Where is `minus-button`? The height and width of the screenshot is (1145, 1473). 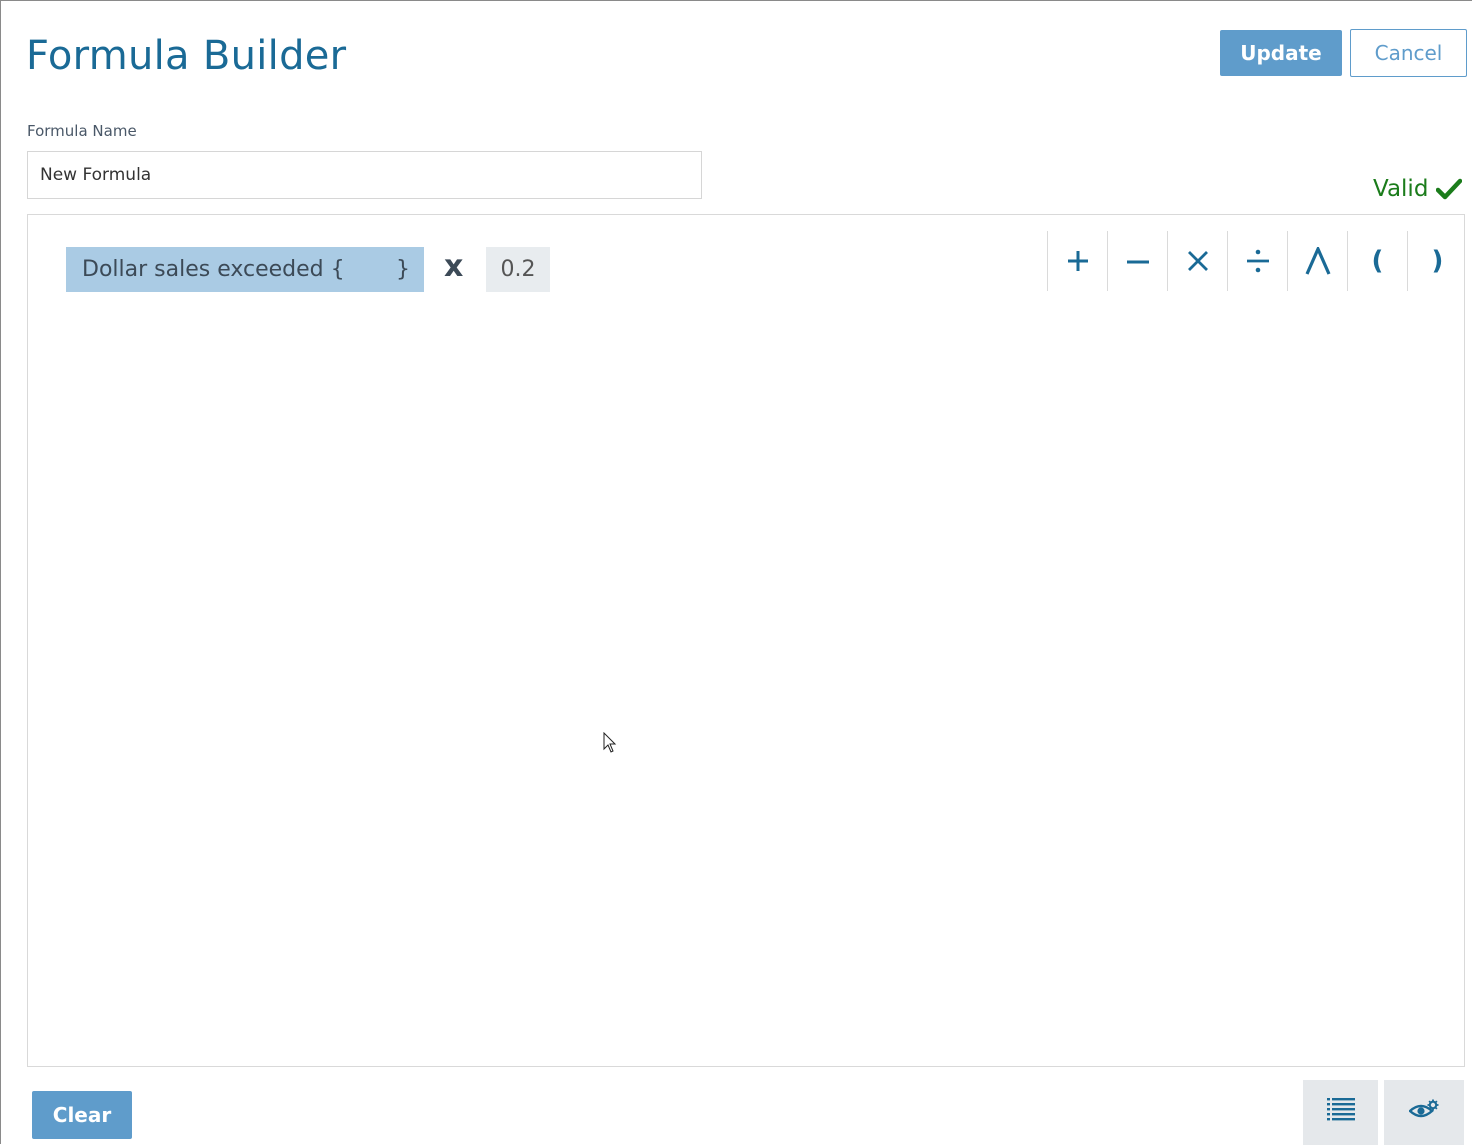 minus-button is located at coordinates (1137, 261).